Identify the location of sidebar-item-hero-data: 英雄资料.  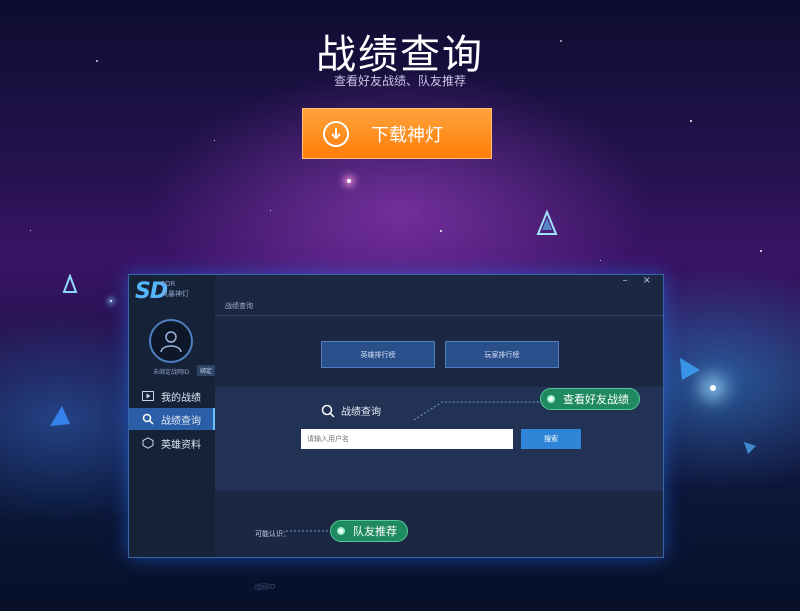
(172, 443).